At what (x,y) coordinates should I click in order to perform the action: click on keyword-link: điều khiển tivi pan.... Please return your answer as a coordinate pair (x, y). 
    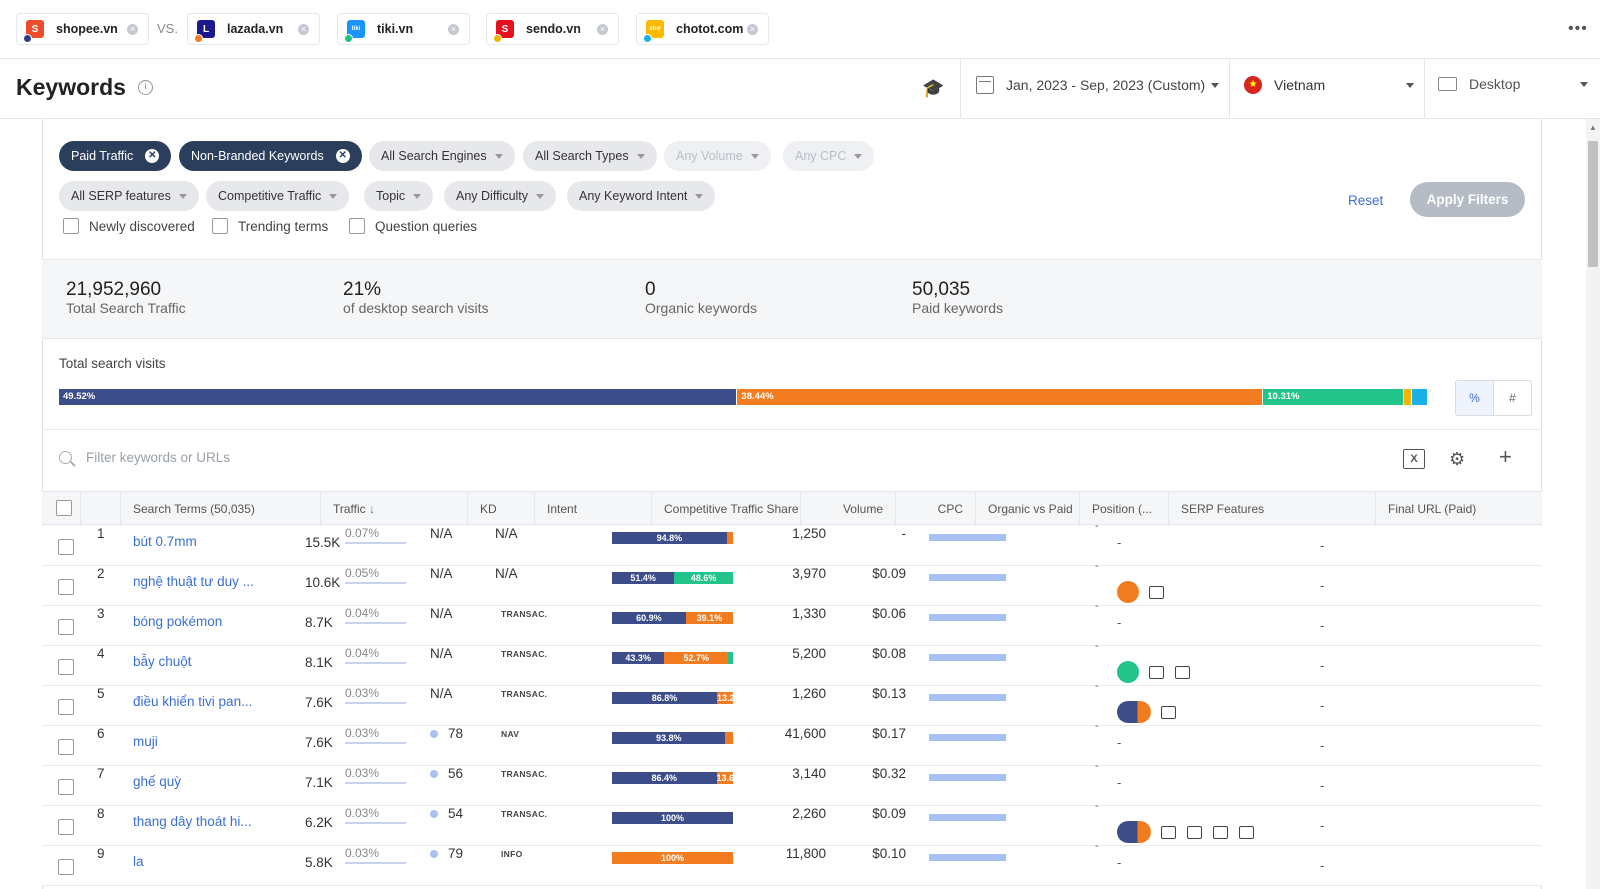
    Looking at the image, I should click on (192, 701).